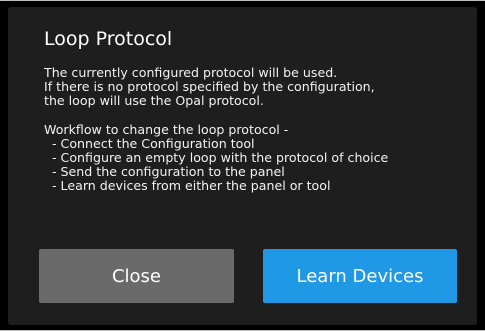 This screenshot has height=331, width=485. Describe the element at coordinates (166, 129) in the screenshot. I see `workflow-heading: Workflow to change the loop protocol -` at that location.